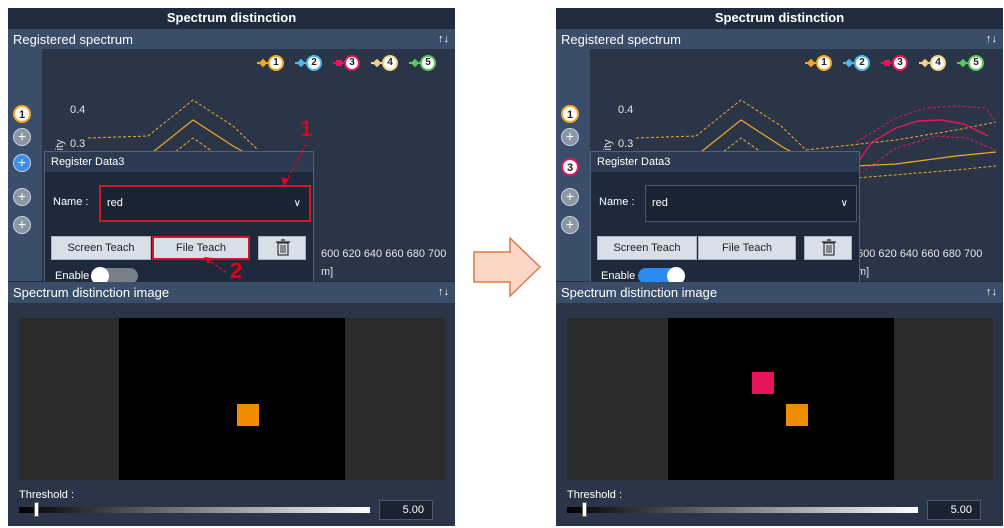 The width and height of the screenshot is (1004, 528). I want to click on name-label: Name :, so click(617, 202).